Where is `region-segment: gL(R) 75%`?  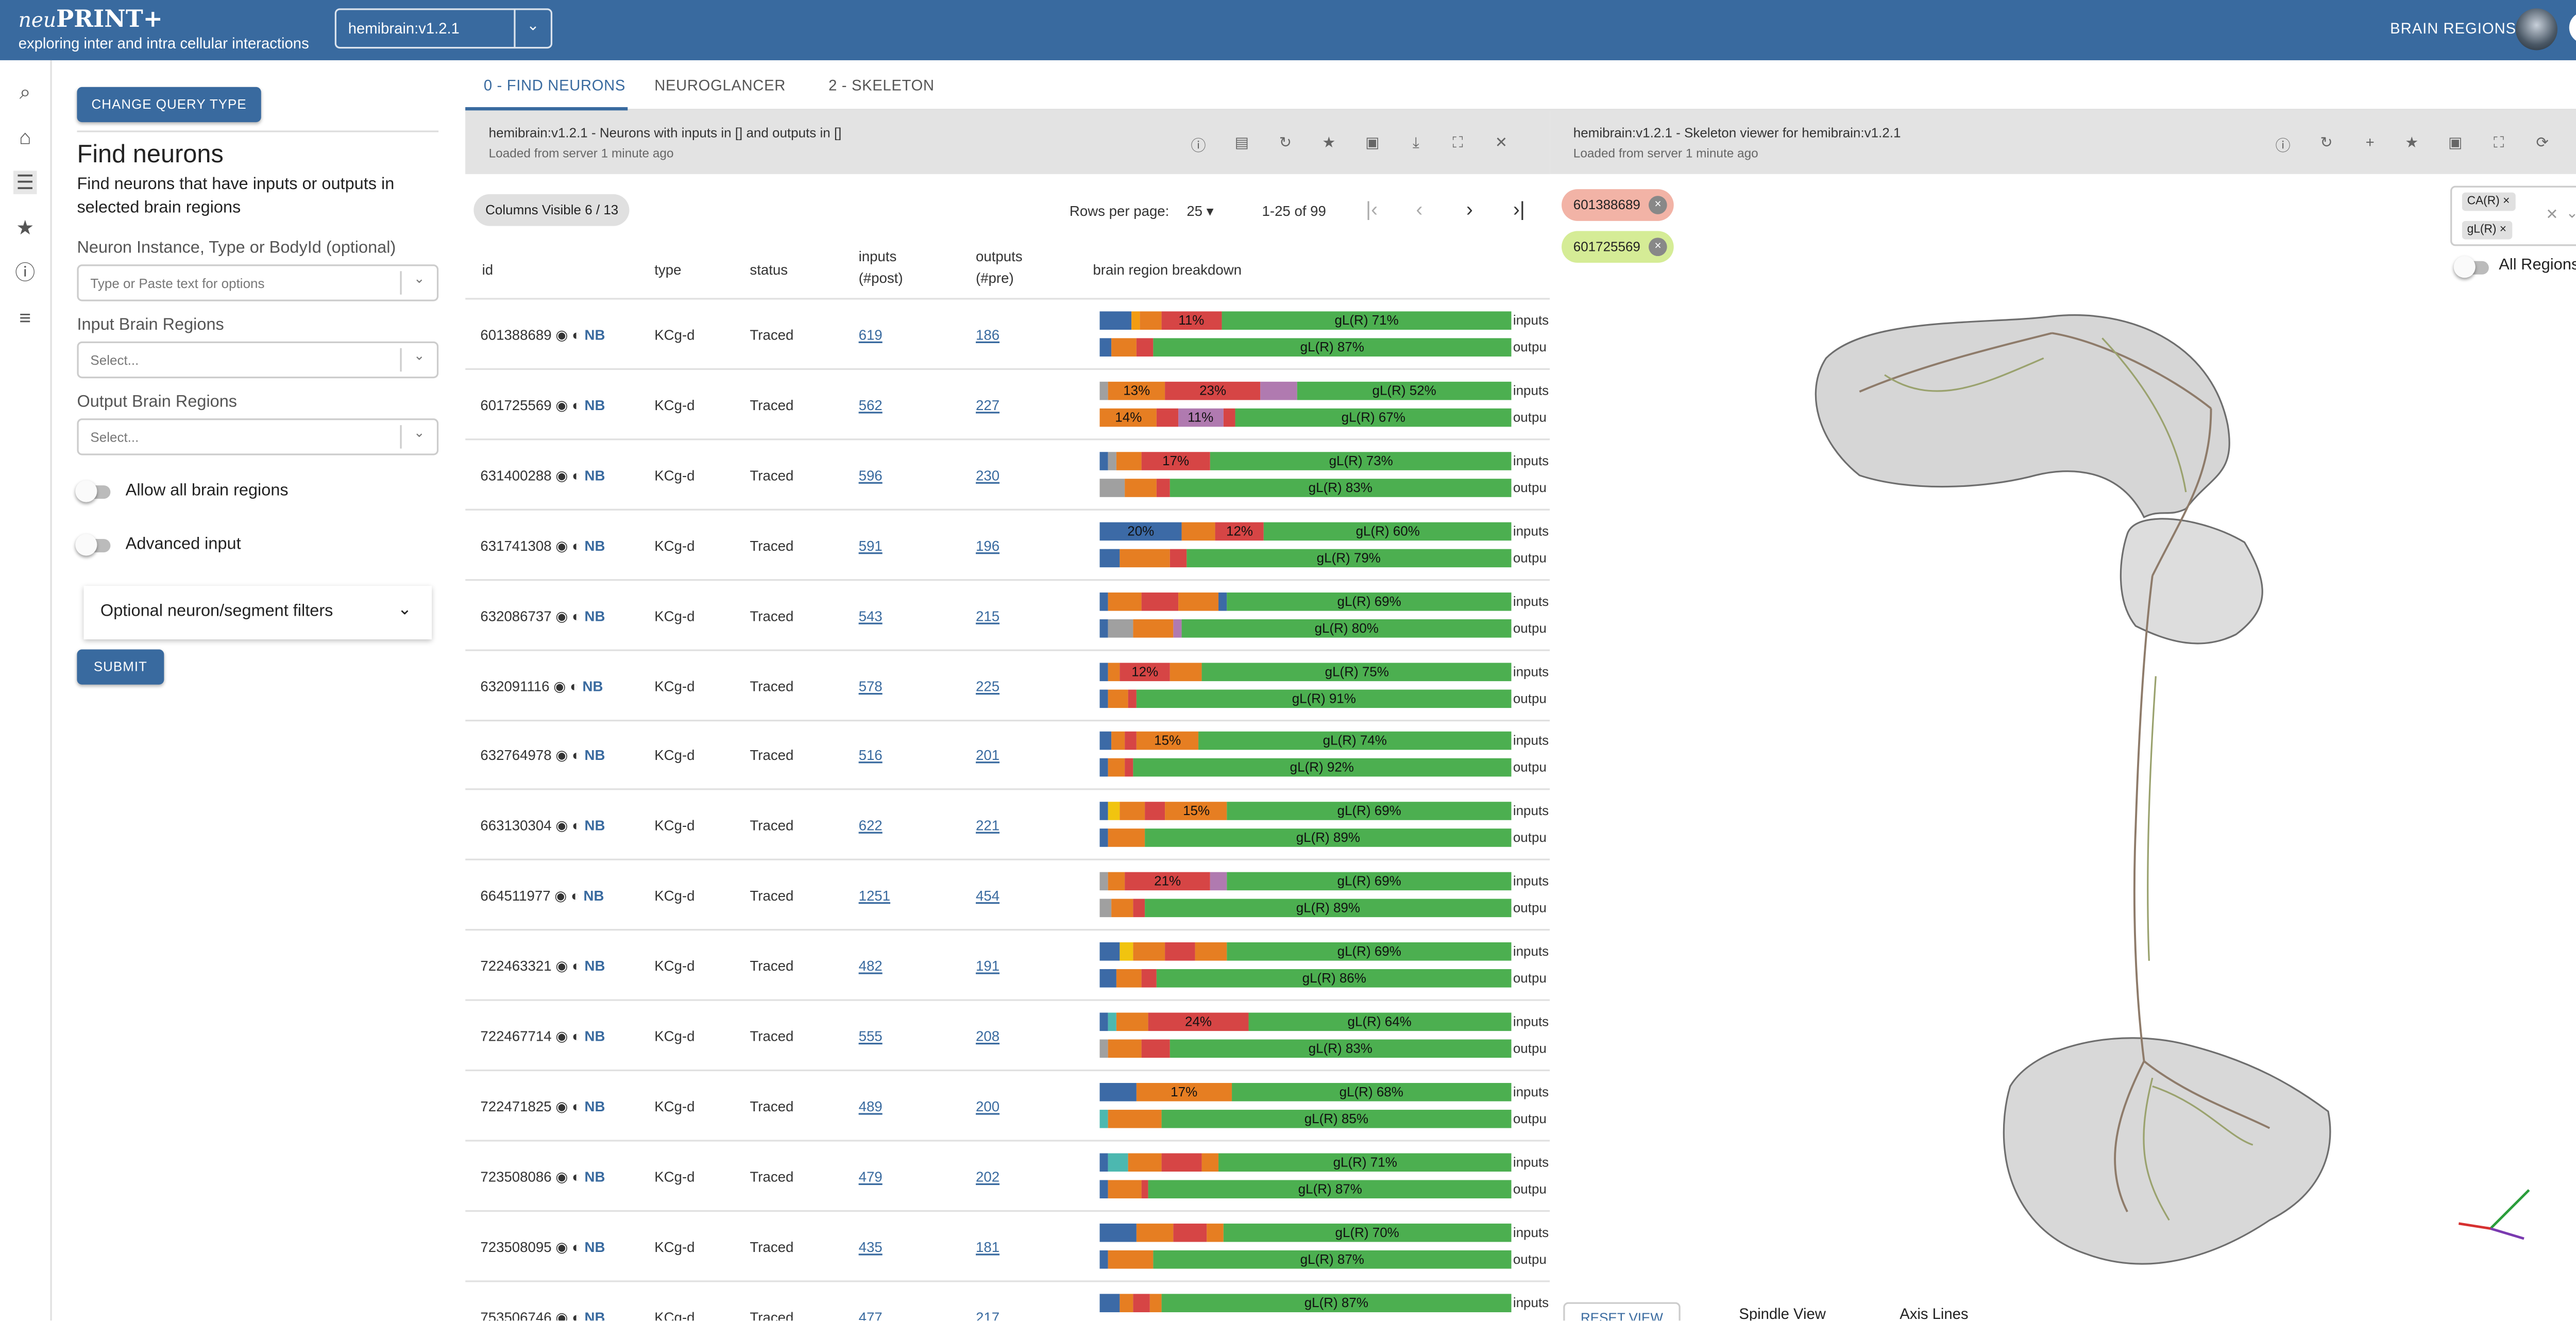 region-segment: gL(R) 75% is located at coordinates (1357, 672).